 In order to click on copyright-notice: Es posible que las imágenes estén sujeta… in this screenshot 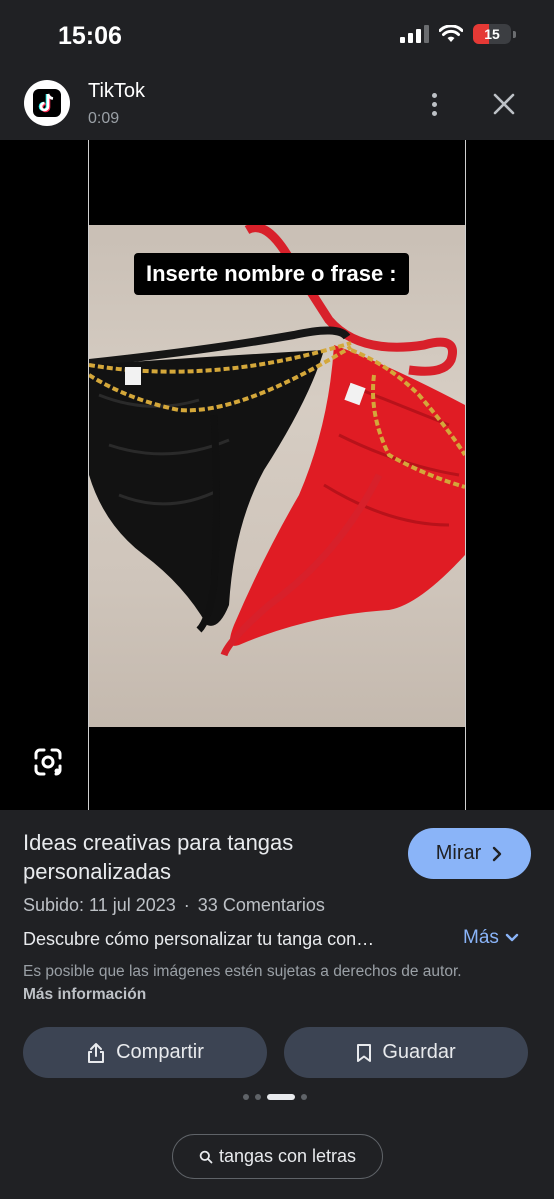, I will do `click(258, 983)`.